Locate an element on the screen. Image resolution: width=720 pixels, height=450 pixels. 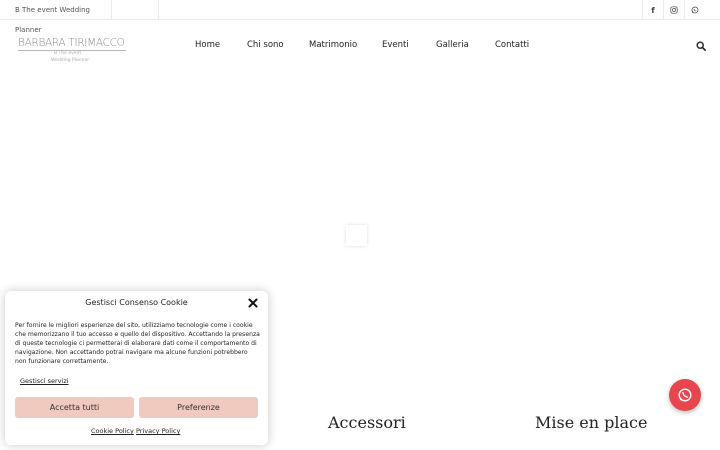
top-tagline: B The event Wedding Planner is located at coordinates (56, 17).